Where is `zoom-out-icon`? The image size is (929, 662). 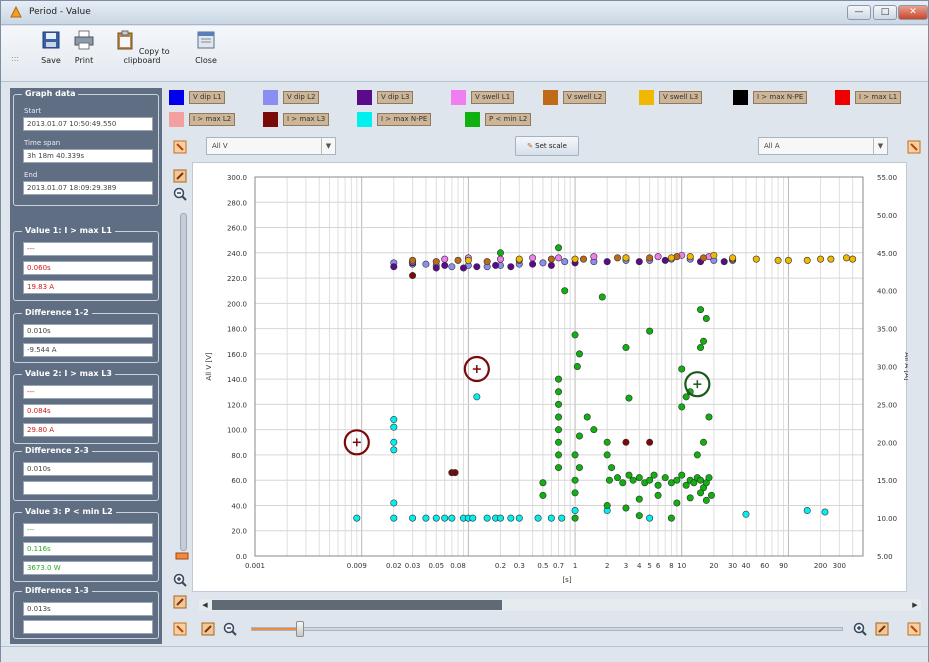 zoom-out-icon is located at coordinates (180, 194).